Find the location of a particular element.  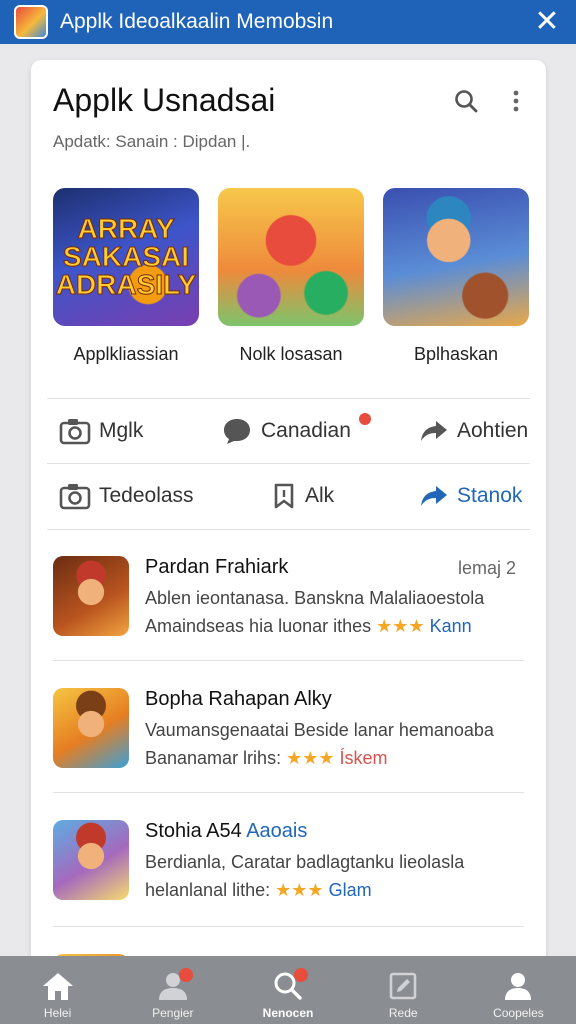

action-mglk-button: Mglk is located at coordinates (101, 431).